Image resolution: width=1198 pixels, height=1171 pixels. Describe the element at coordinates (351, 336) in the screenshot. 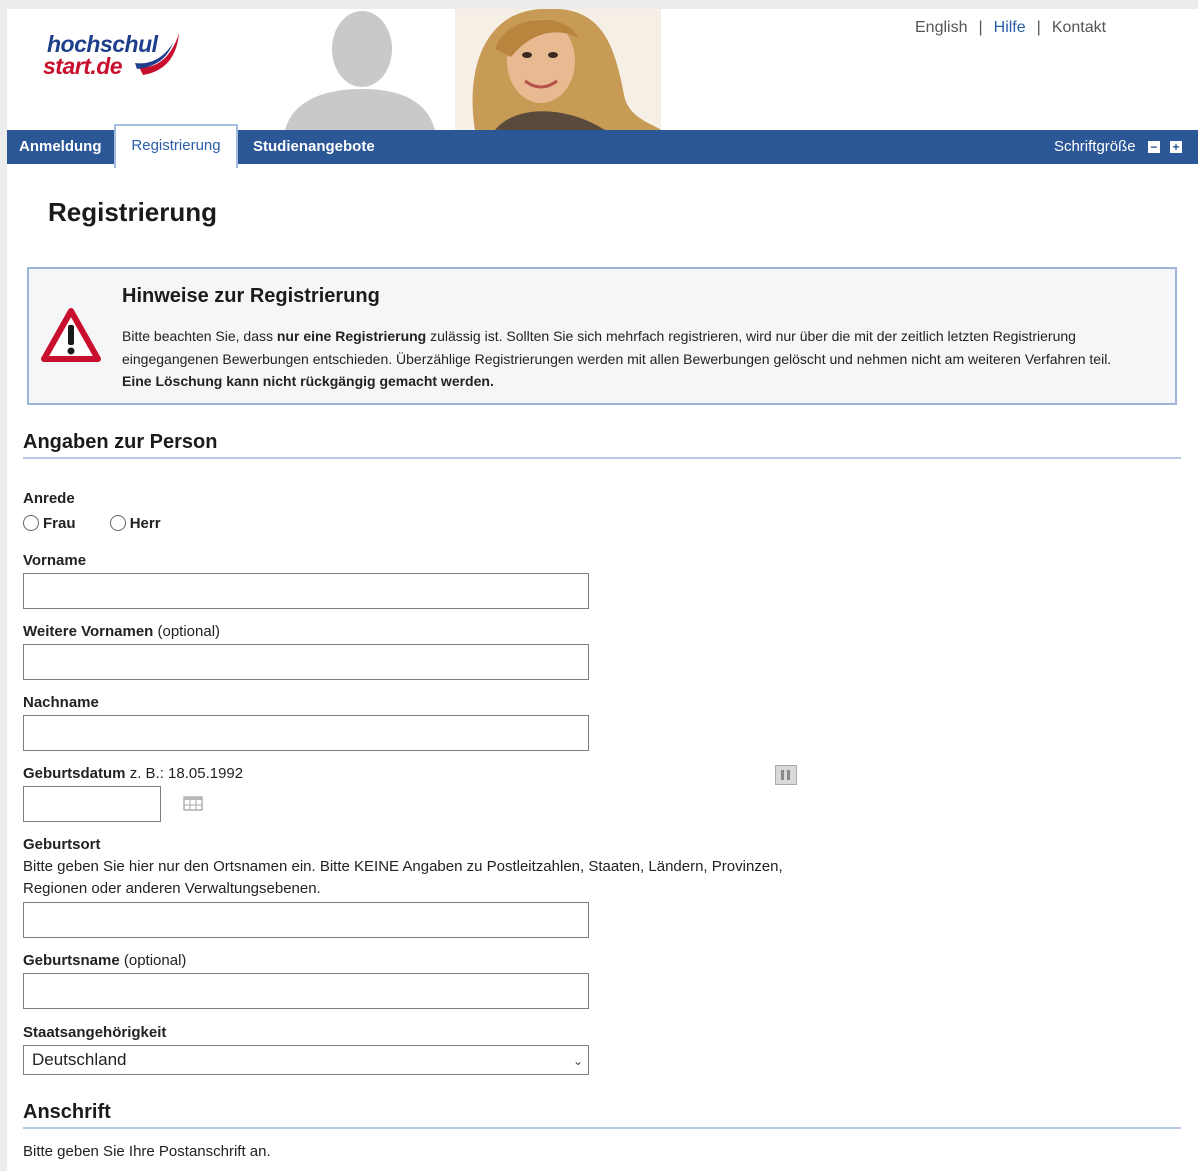

I see `notice-text-bold1: nur eine Registrierung` at that location.